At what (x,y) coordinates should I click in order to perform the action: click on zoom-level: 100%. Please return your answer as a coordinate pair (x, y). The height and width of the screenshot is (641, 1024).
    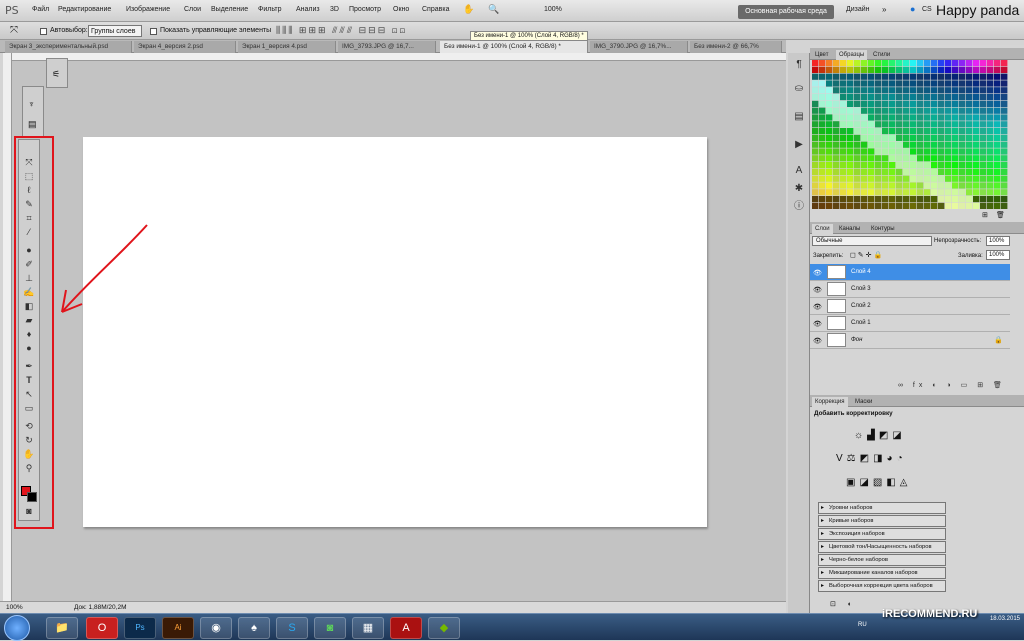
    Looking at the image, I should click on (553, 9).